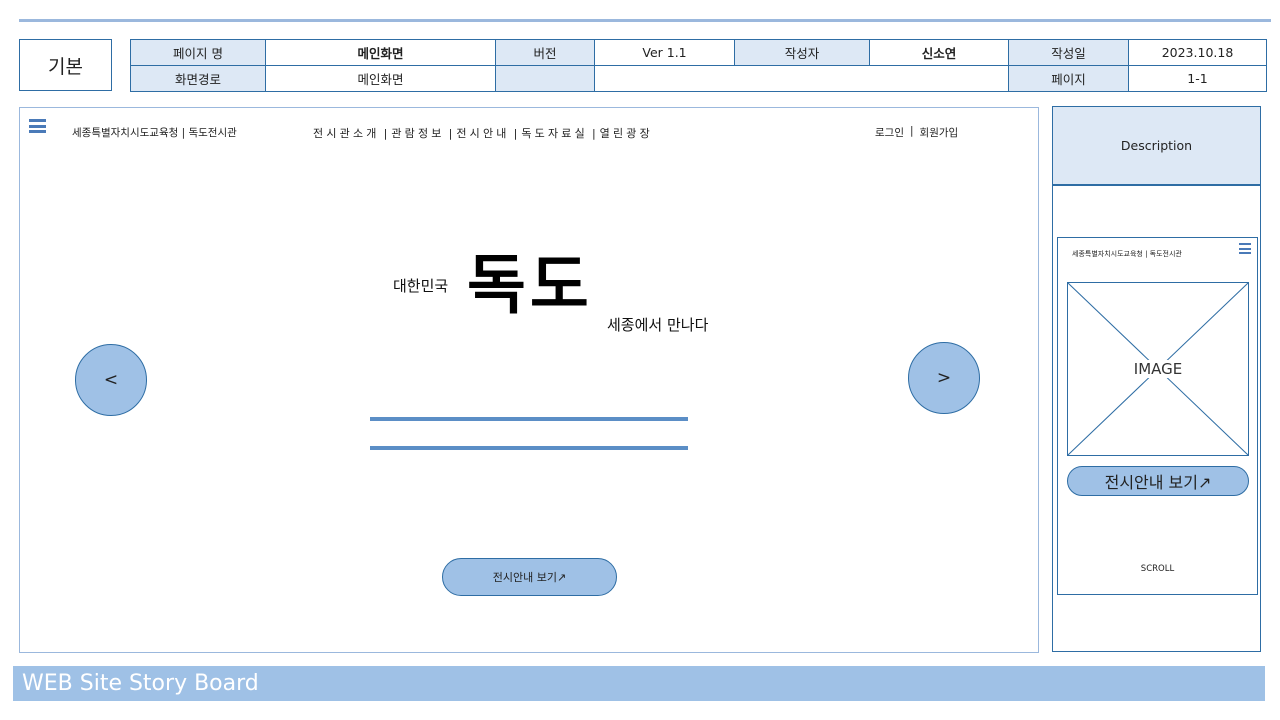 Image resolution: width=1280 pixels, height=720 pixels. I want to click on next-arrow-icon: >, so click(944, 378).